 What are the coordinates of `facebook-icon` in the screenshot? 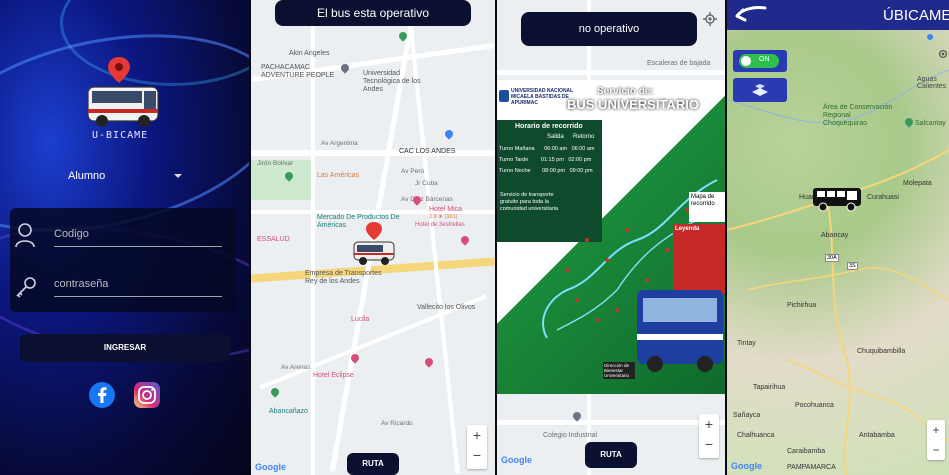 It's located at (102, 395).